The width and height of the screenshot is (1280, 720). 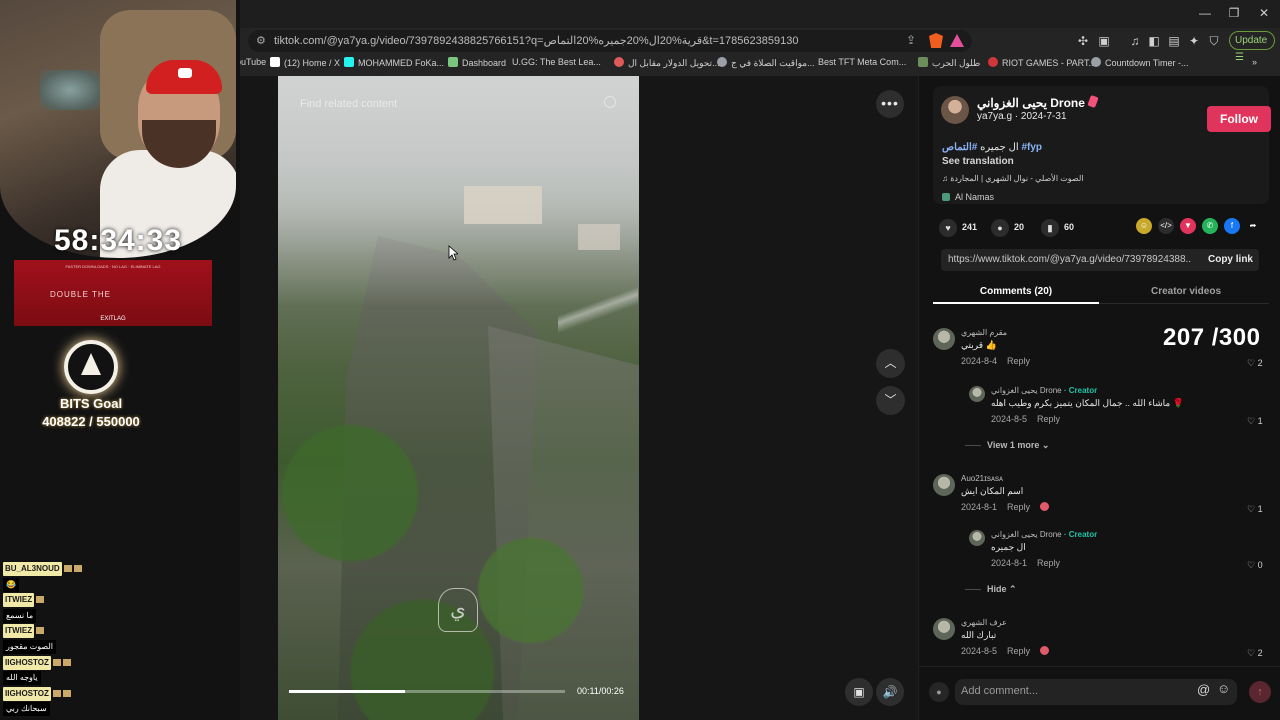 I want to click on mic-icon: ●, so click(x=939, y=692).